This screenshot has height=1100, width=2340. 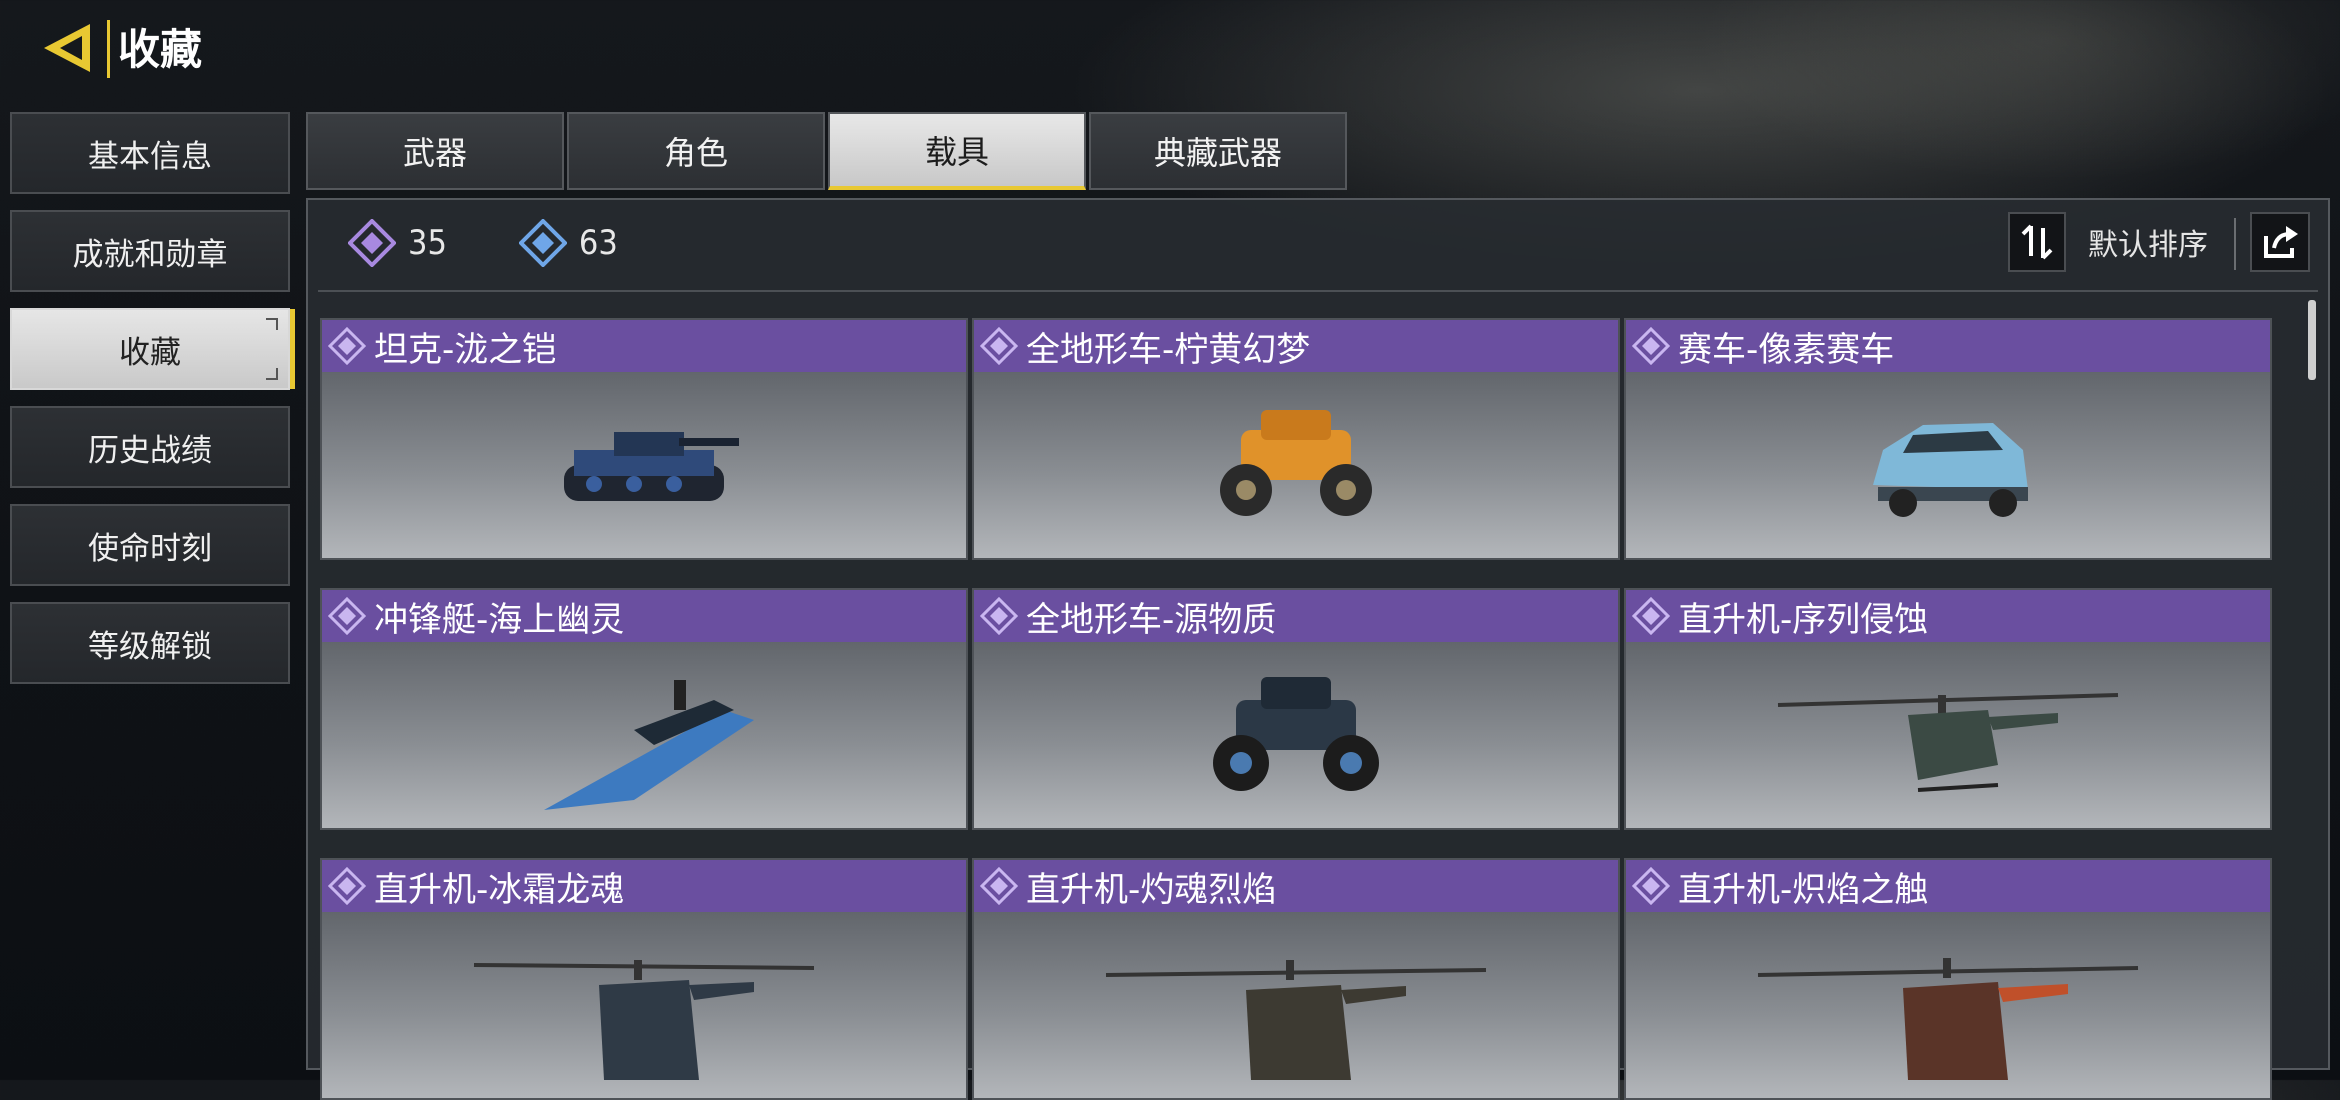 What do you see at coordinates (1948, 346) in the screenshot?
I see `card-header: 赛车-像素赛车` at bounding box center [1948, 346].